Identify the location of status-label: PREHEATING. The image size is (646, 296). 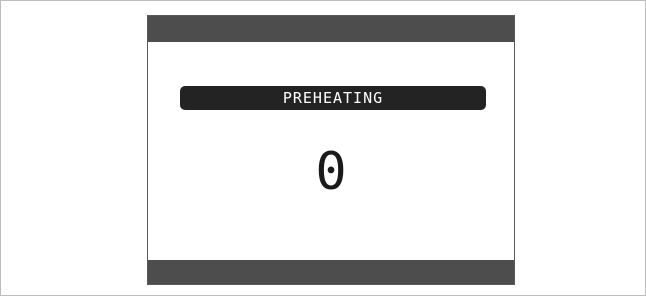
(333, 97).